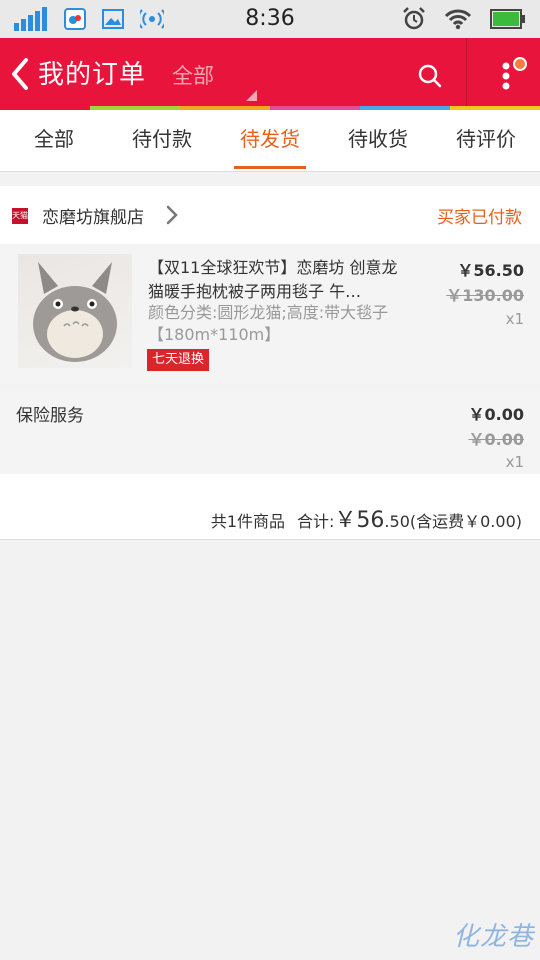  What do you see at coordinates (490, 270) in the screenshot?
I see `product-price: ￥56.50` at bounding box center [490, 270].